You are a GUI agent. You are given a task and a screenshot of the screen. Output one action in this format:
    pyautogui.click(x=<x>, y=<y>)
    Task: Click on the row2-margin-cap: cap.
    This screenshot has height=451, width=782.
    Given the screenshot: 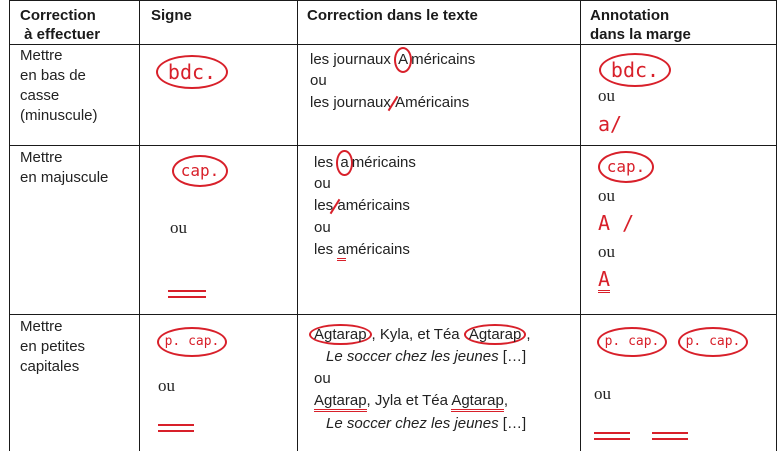 What is the action you would take?
    pyautogui.click(x=626, y=167)
    